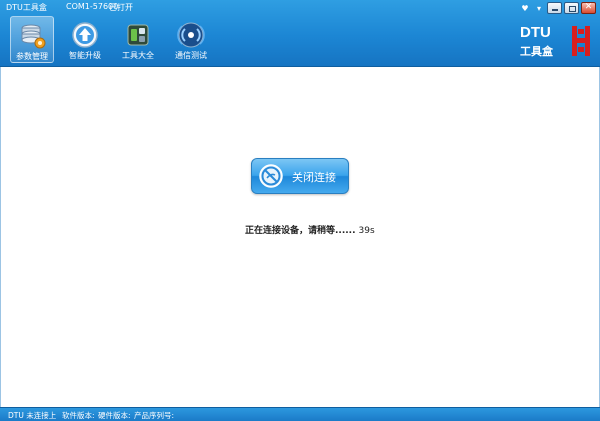 The height and width of the screenshot is (421, 600). I want to click on status-bar: DTU 未连接上 软件版本: 硬件版本: 产品序列号:, so click(300, 414).